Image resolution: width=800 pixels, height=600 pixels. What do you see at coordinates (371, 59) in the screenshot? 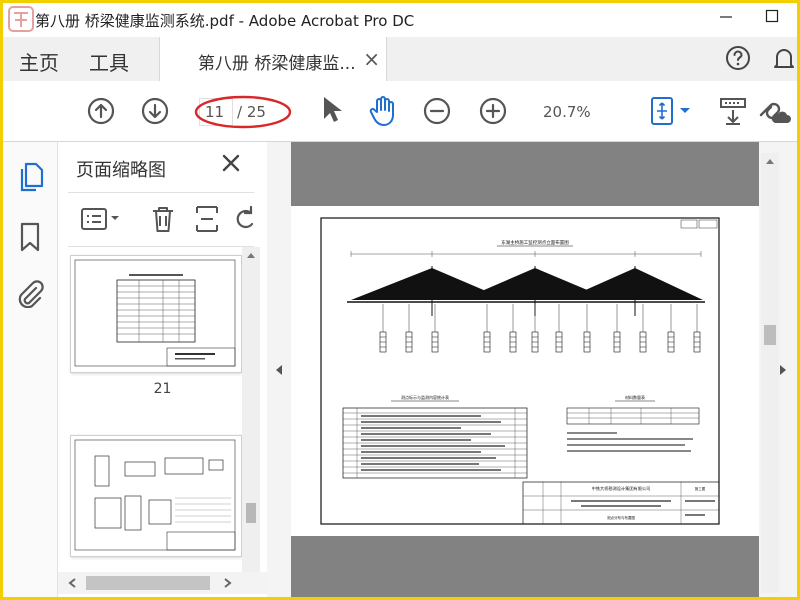
I see `tab-close-icon: ×` at bounding box center [371, 59].